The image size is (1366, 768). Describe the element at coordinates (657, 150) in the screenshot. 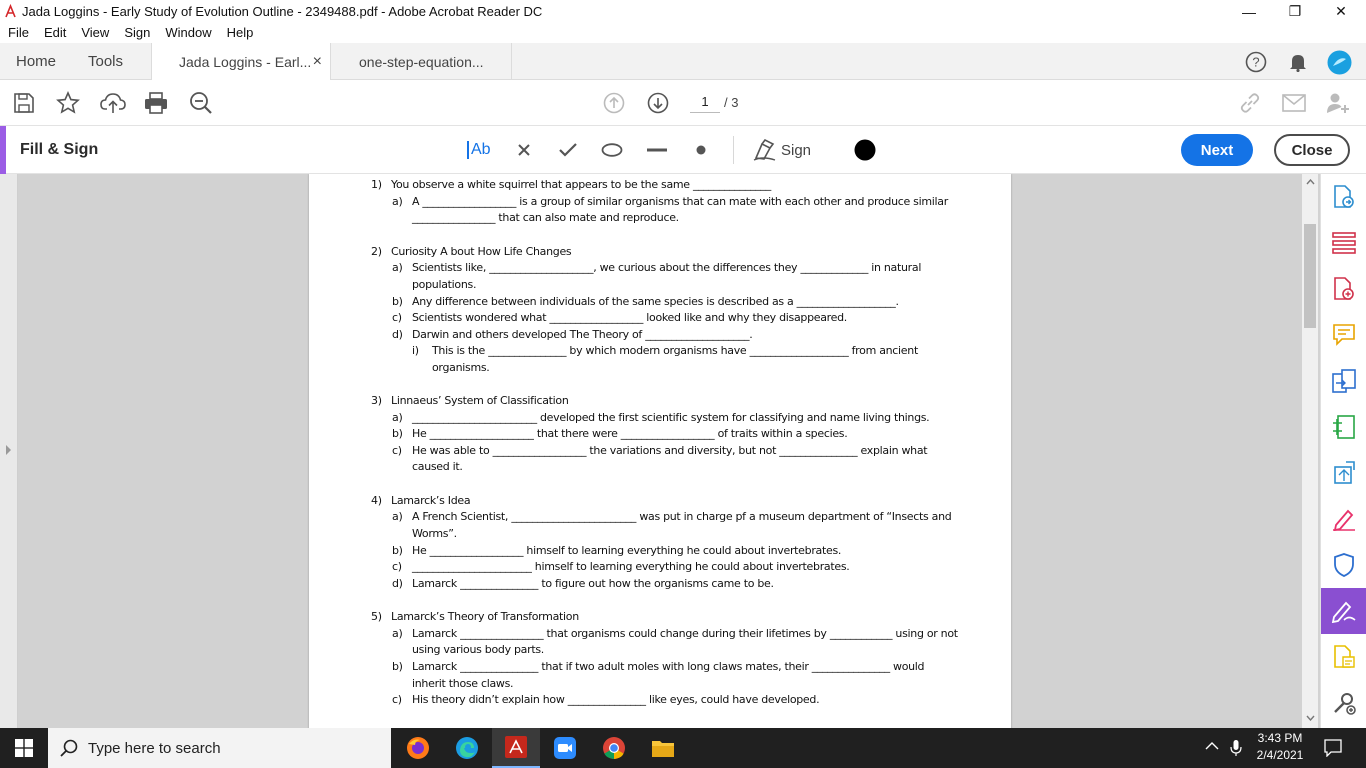

I see `line-tool-icon` at that location.